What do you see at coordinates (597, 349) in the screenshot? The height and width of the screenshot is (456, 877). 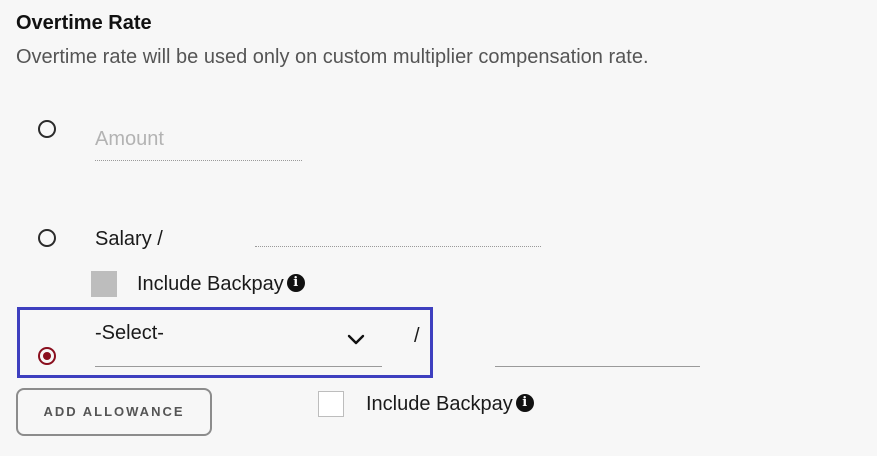 I see `allowance-input` at bounding box center [597, 349].